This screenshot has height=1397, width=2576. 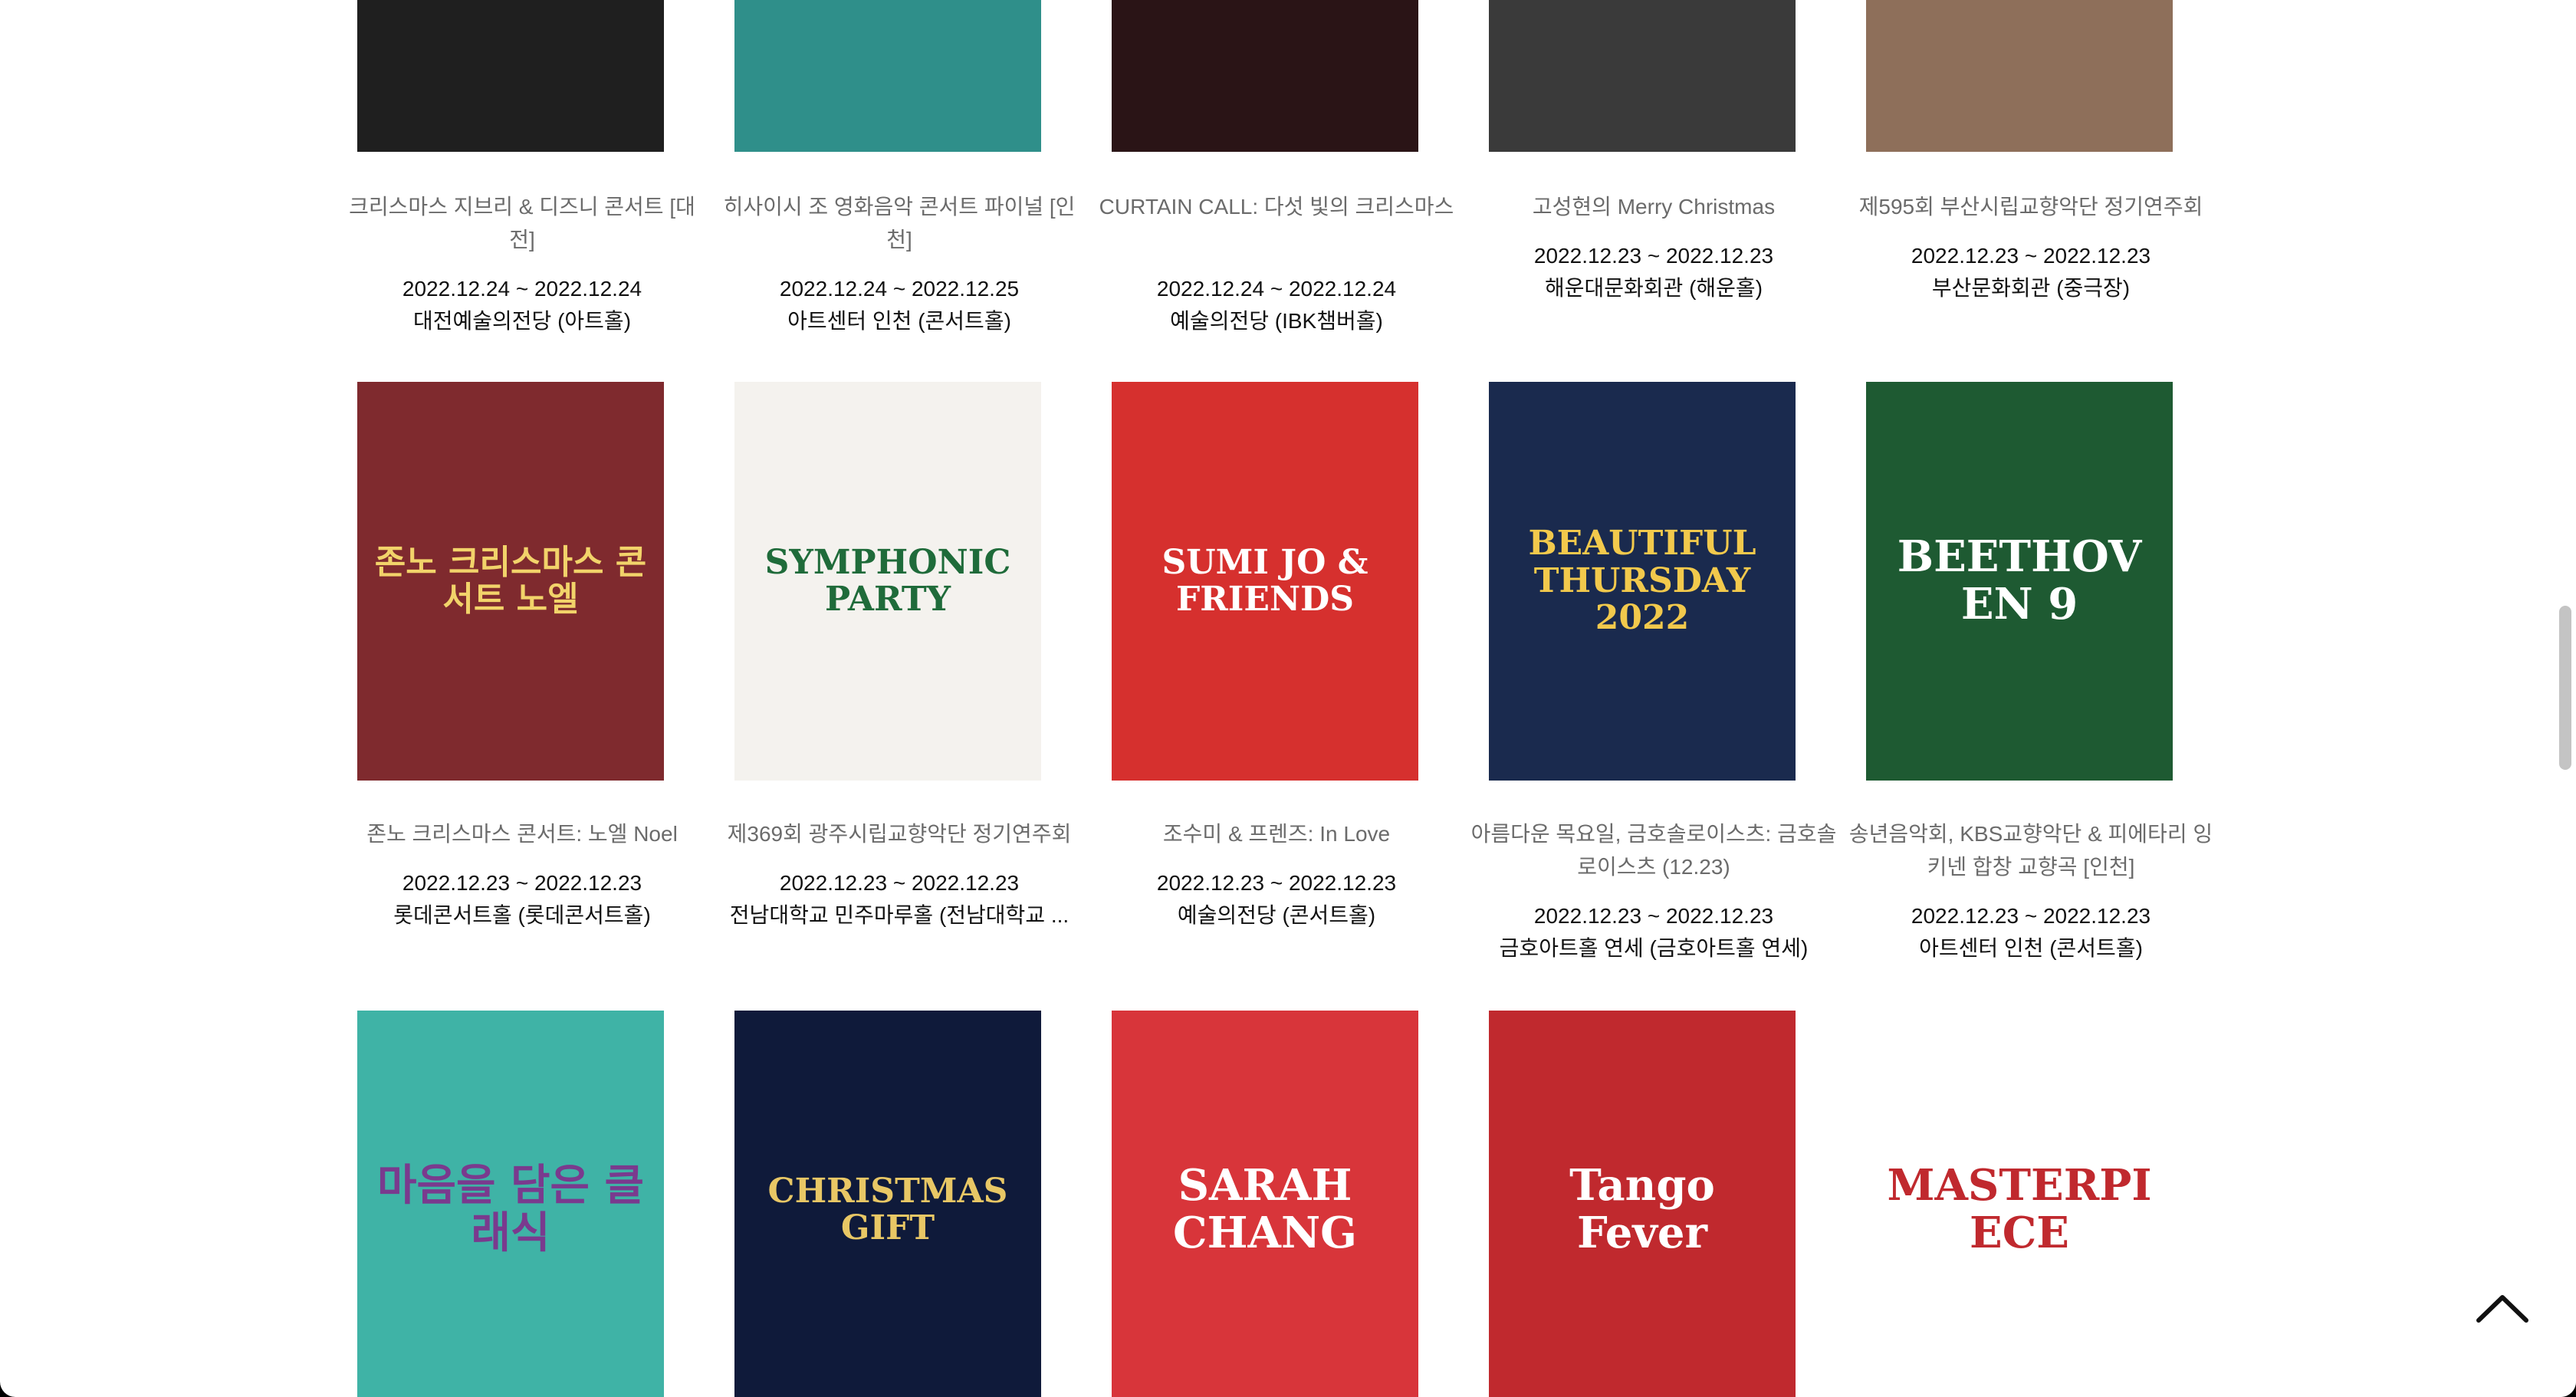 What do you see at coordinates (1265, 1209) in the screenshot?
I see `poster-artwork-text: SARAH CHANG` at bounding box center [1265, 1209].